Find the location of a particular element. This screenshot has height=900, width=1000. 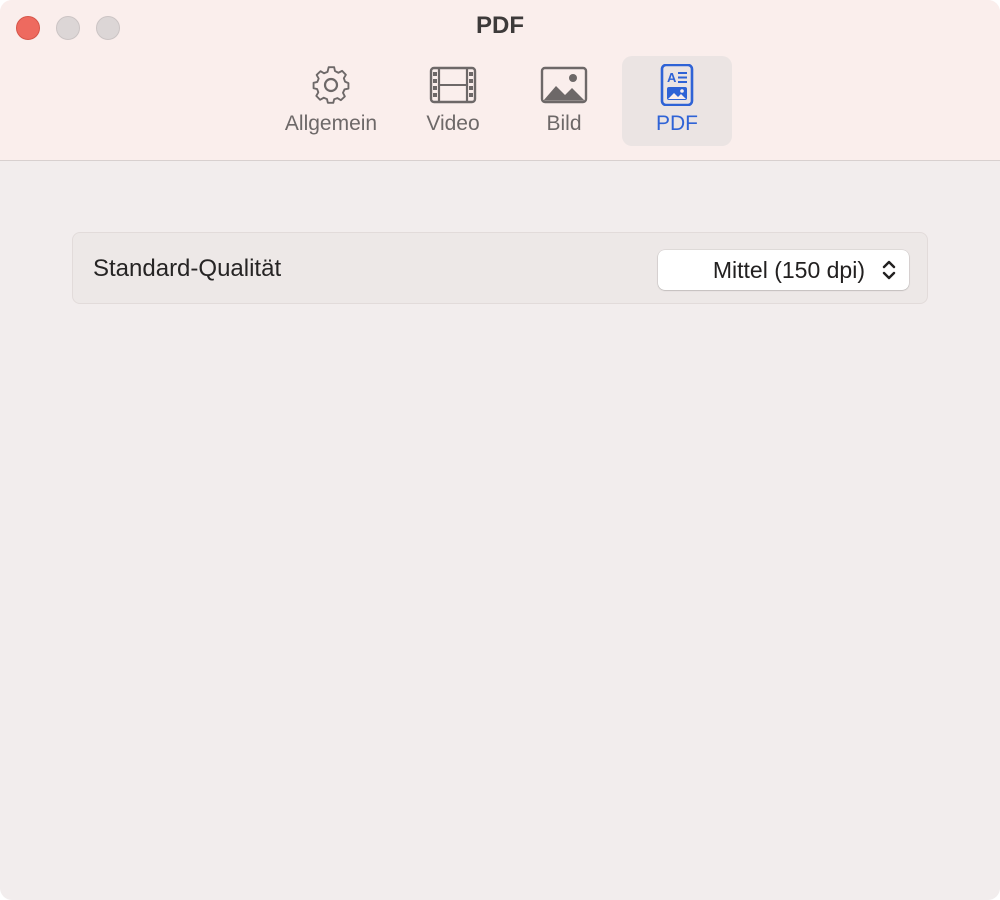

tab-video: Video is located at coordinates (453, 101).